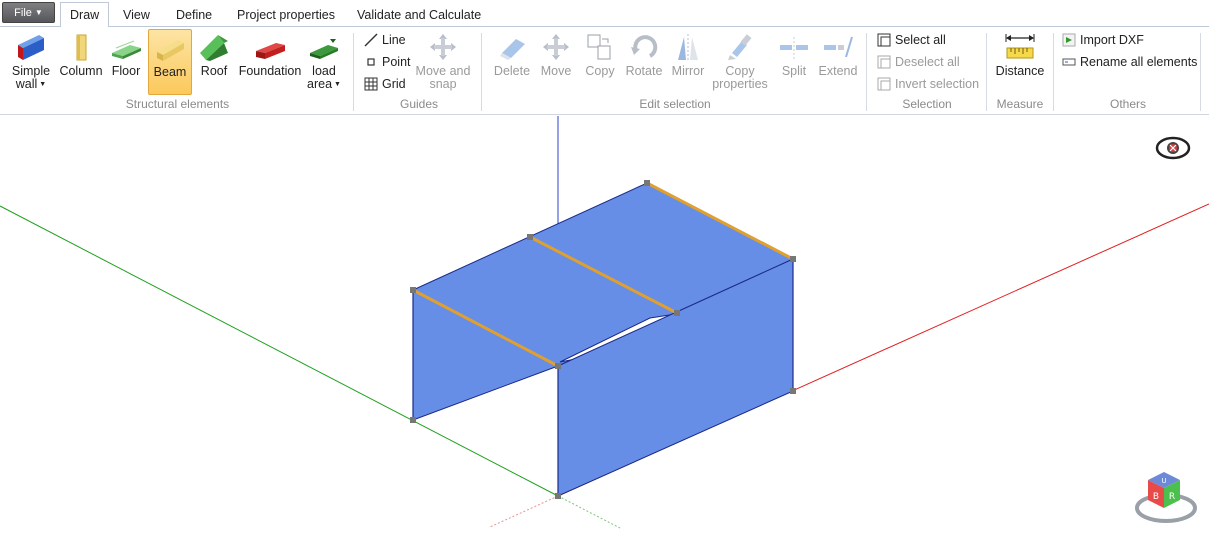 The image size is (1209, 534). What do you see at coordinates (524, 511) in the screenshot?
I see `x-axis-negative` at bounding box center [524, 511].